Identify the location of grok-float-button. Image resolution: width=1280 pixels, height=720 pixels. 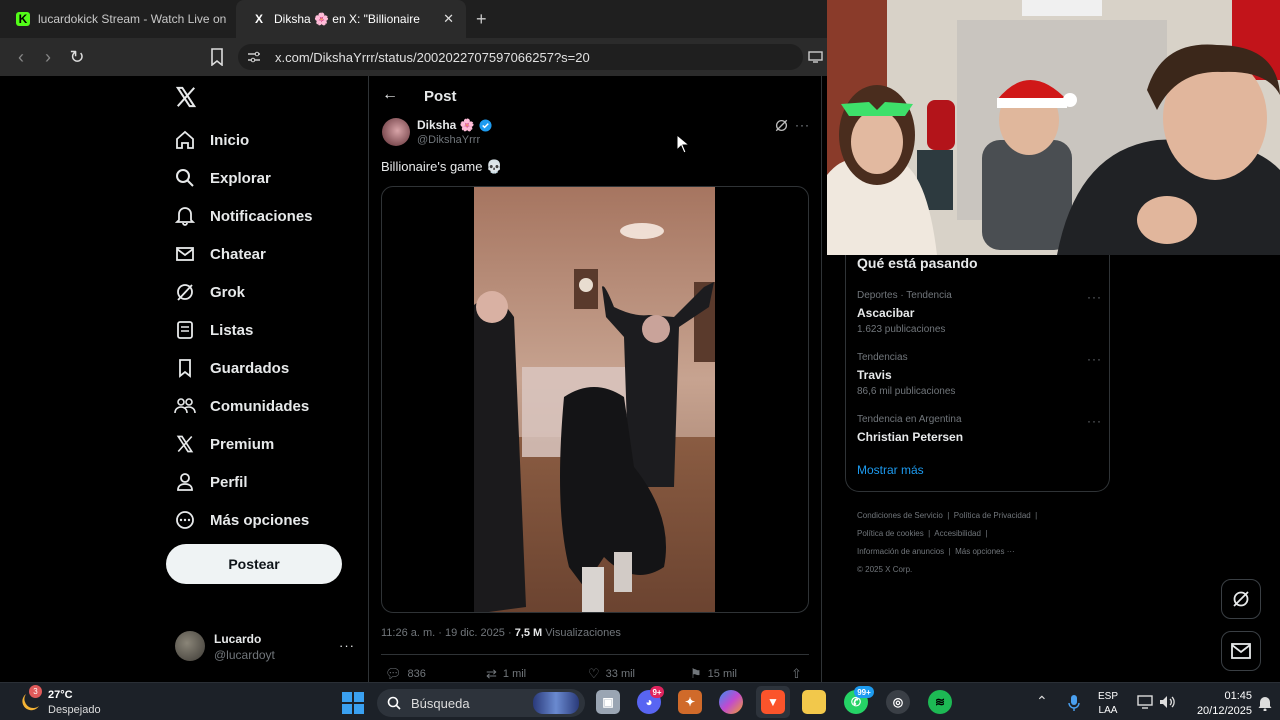
(1241, 599).